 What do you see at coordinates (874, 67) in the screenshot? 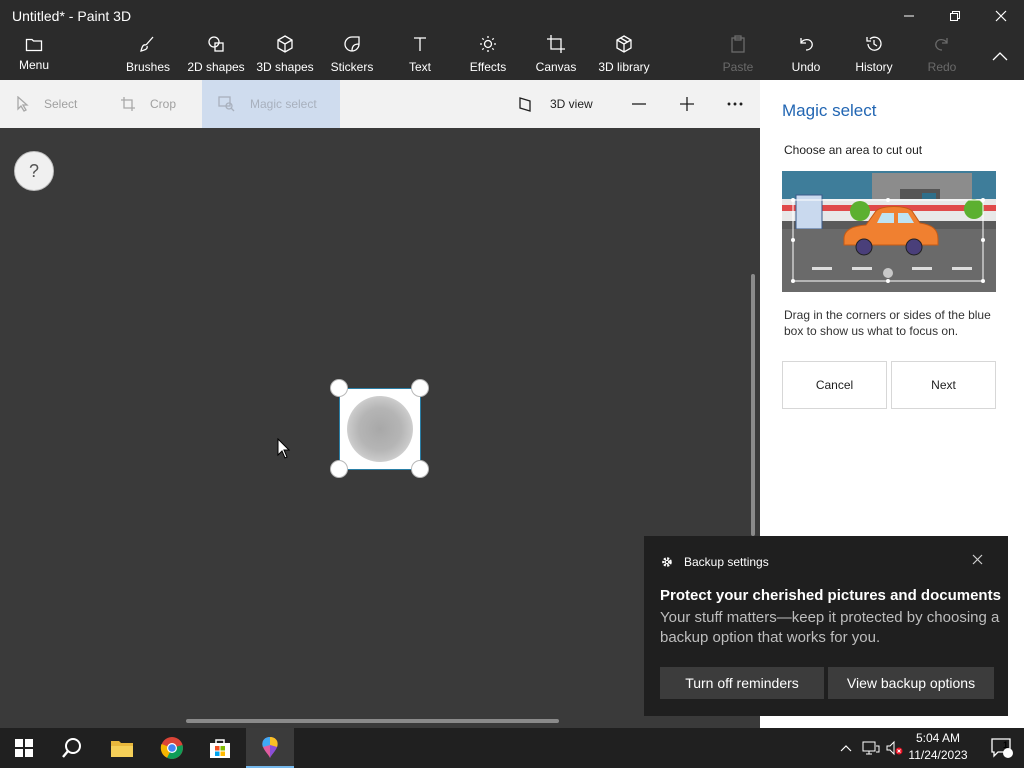
I see `history-label: History` at bounding box center [874, 67].